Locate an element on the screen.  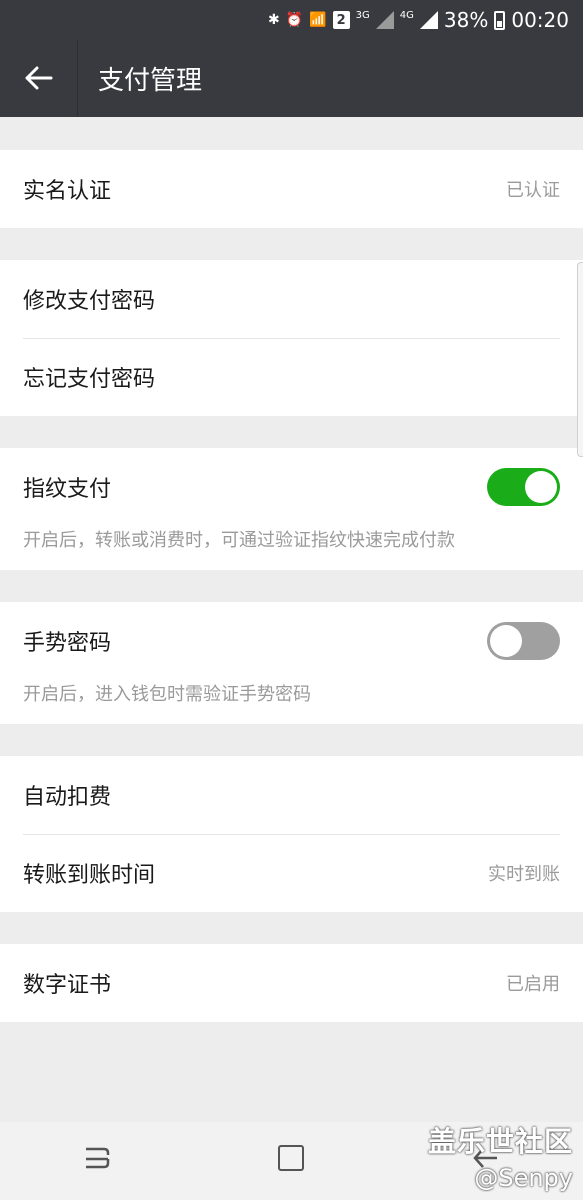
home-button is located at coordinates (291, 1161).